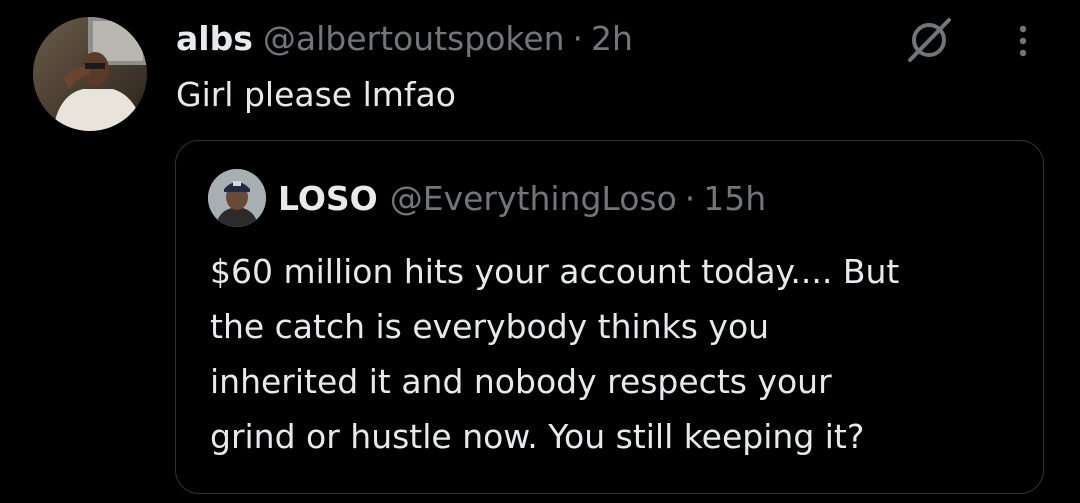  What do you see at coordinates (328, 199) in the screenshot?
I see `quoted-author-display-name: LOSO` at bounding box center [328, 199].